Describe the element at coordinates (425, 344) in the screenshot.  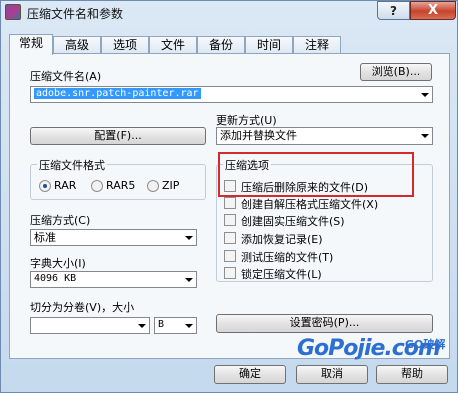
I see `watermark-sub: GO破解` at that location.